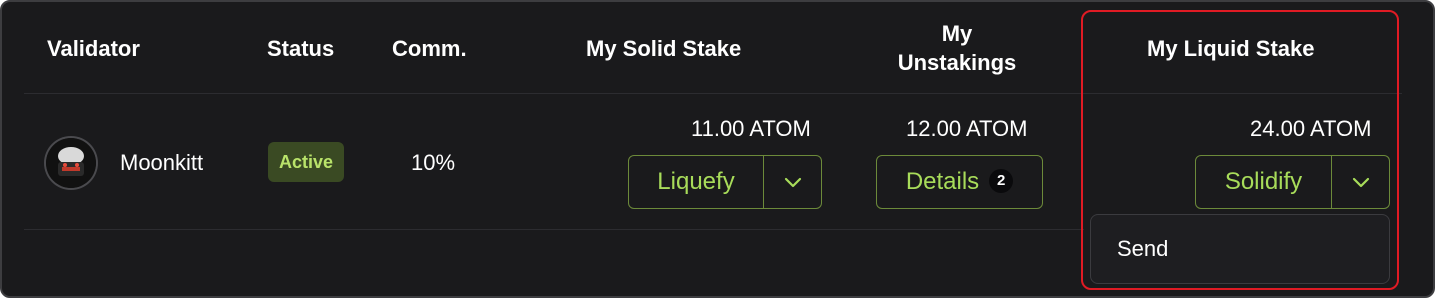  I want to click on details-button: Details 2, so click(959, 182).